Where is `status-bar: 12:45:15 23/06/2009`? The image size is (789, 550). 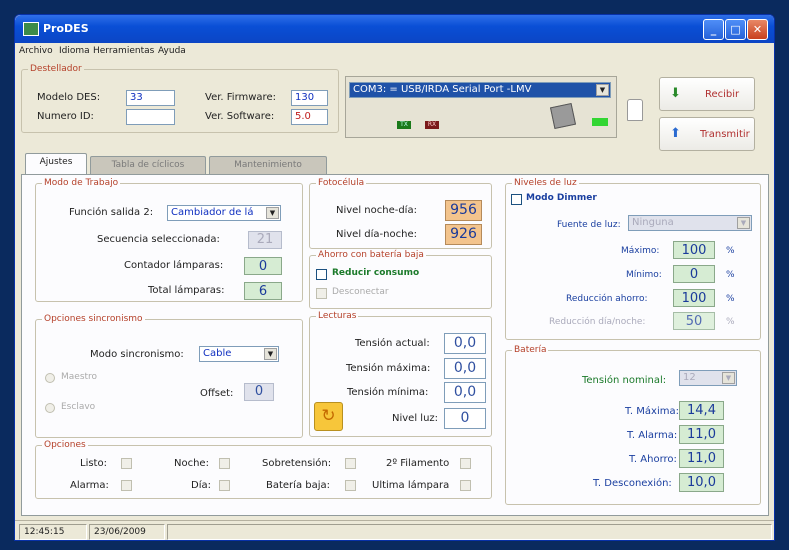 status-bar: 12:45:15 23/06/2009 is located at coordinates (394, 530).